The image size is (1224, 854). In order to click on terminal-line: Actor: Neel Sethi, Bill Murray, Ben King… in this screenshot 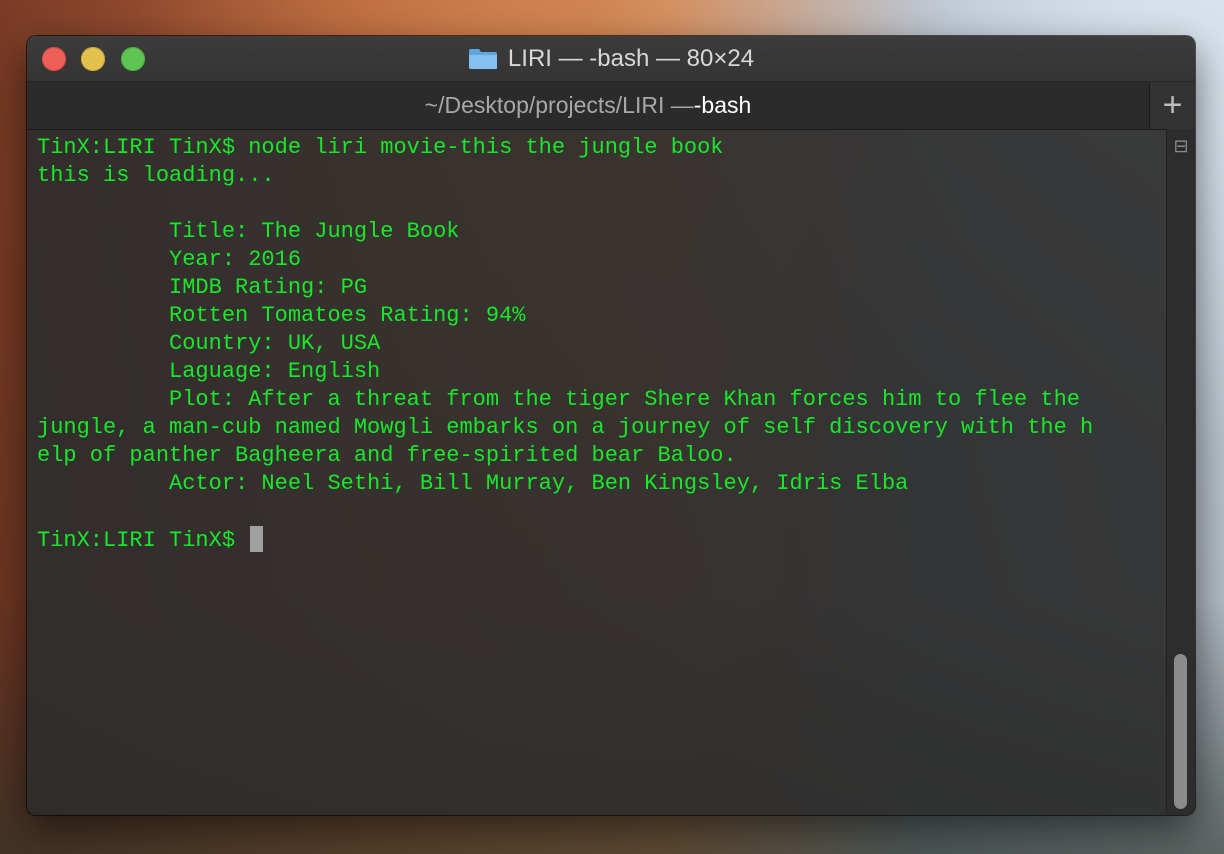, I will do `click(473, 483)`.